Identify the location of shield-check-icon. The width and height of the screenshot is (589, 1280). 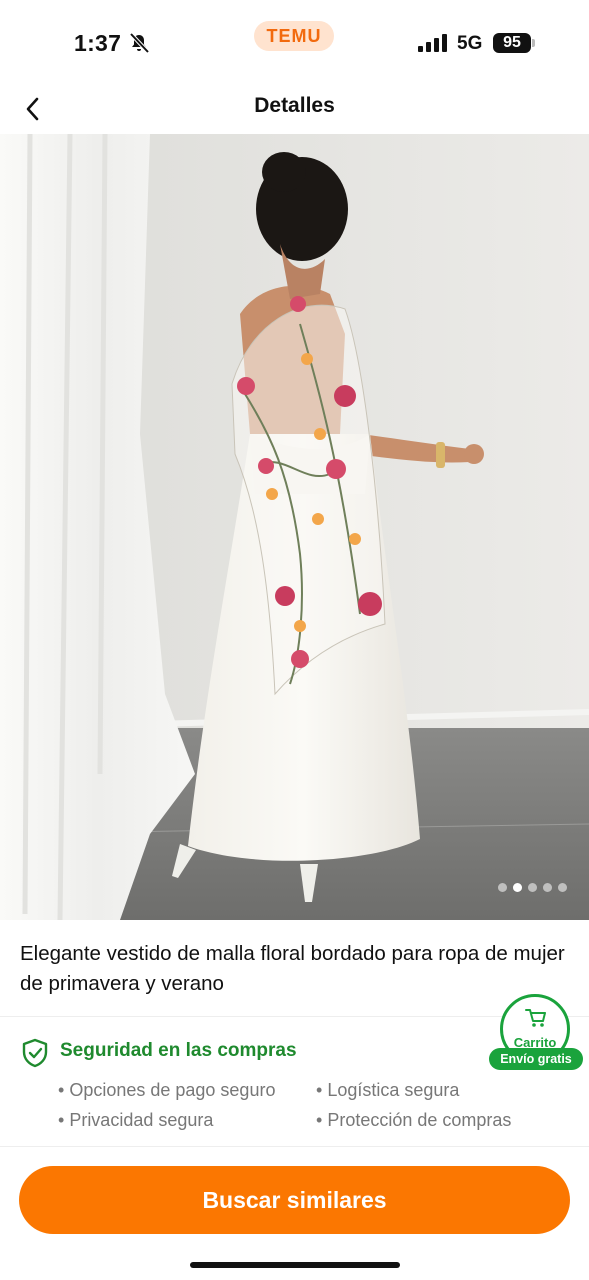
(35, 1053).